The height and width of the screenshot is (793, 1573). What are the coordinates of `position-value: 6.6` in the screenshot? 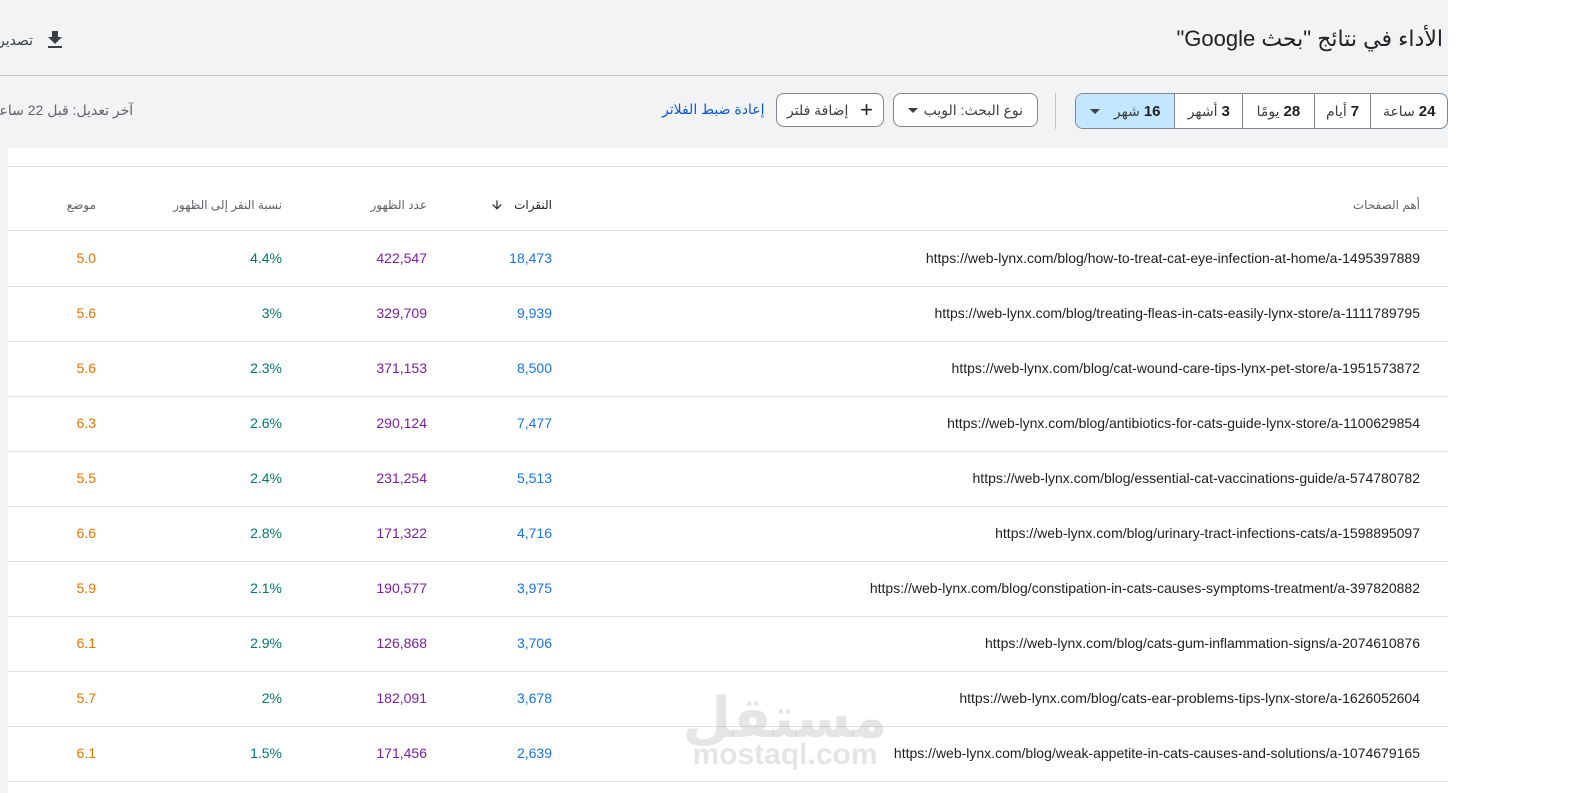 It's located at (86, 533).